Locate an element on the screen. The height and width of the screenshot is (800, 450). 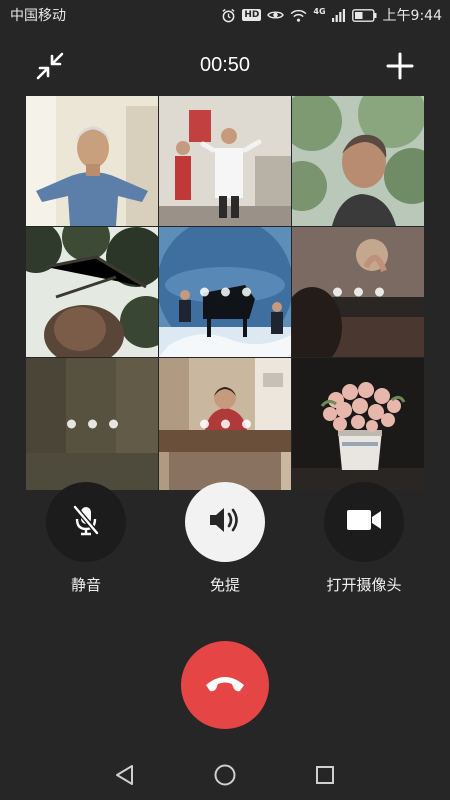
status-icons: HD 4G 上午9:44 is located at coordinates (331, 15).